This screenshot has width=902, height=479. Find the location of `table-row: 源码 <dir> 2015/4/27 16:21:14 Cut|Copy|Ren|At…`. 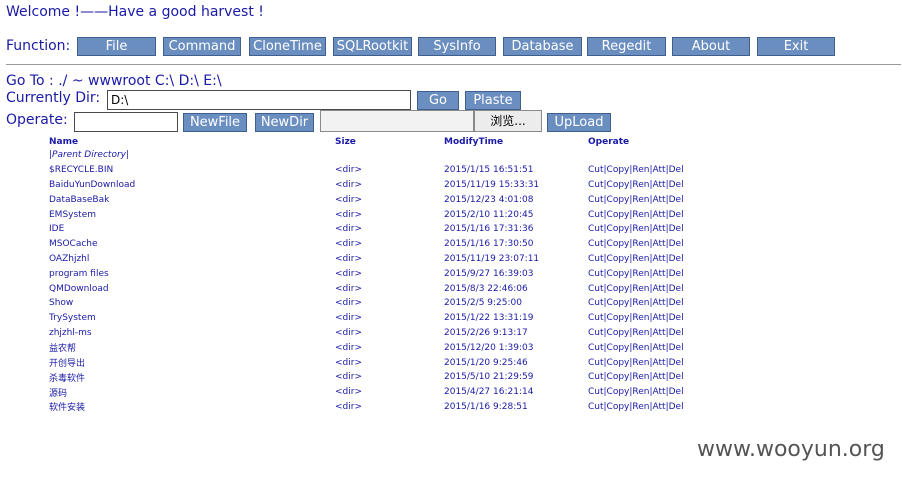

table-row: 源码 <dir> 2015/4/27 16:21:14 Cut|Copy|Ren|At… is located at coordinates (377, 392).